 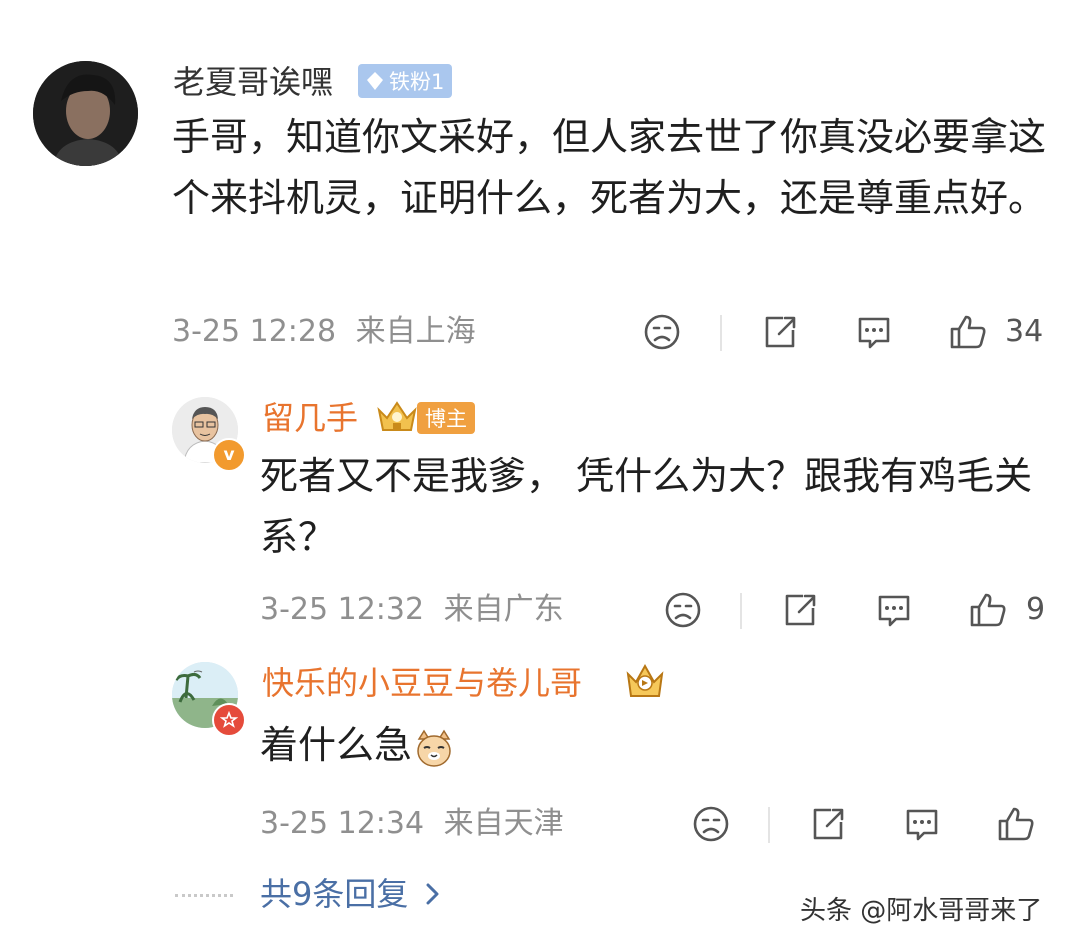 I want to click on location: 来自广东, so click(x=503, y=609).